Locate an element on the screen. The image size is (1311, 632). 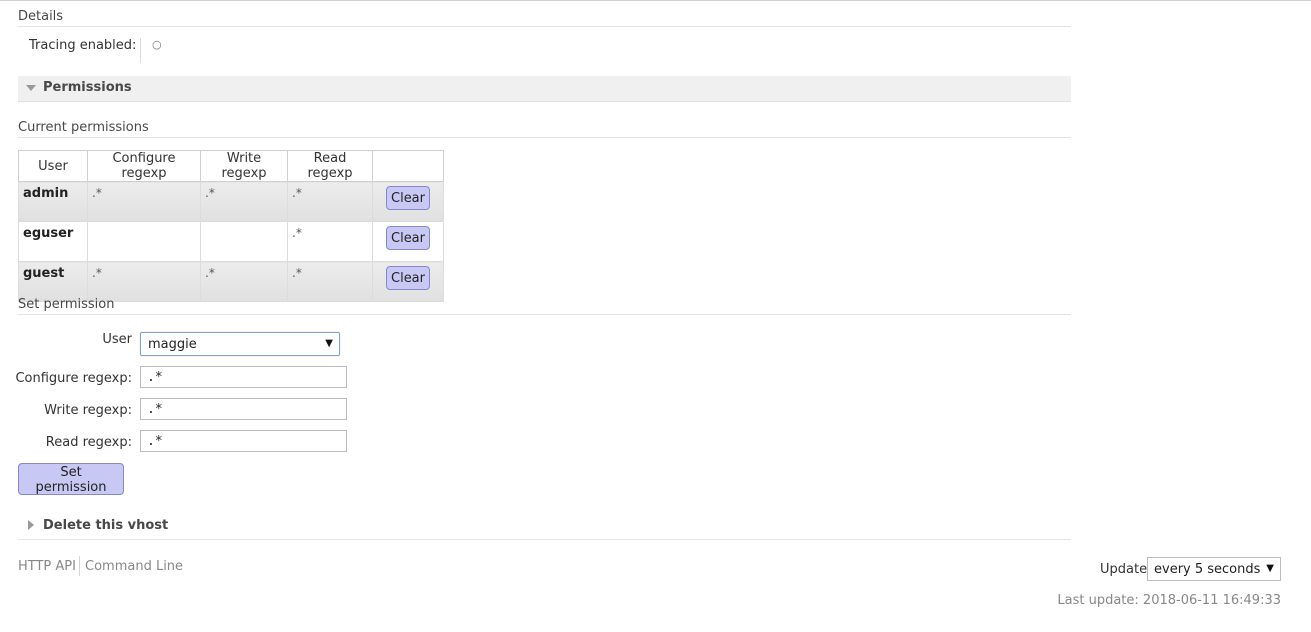
write-regexp-label: Write regexp: is located at coordinates (88, 410).